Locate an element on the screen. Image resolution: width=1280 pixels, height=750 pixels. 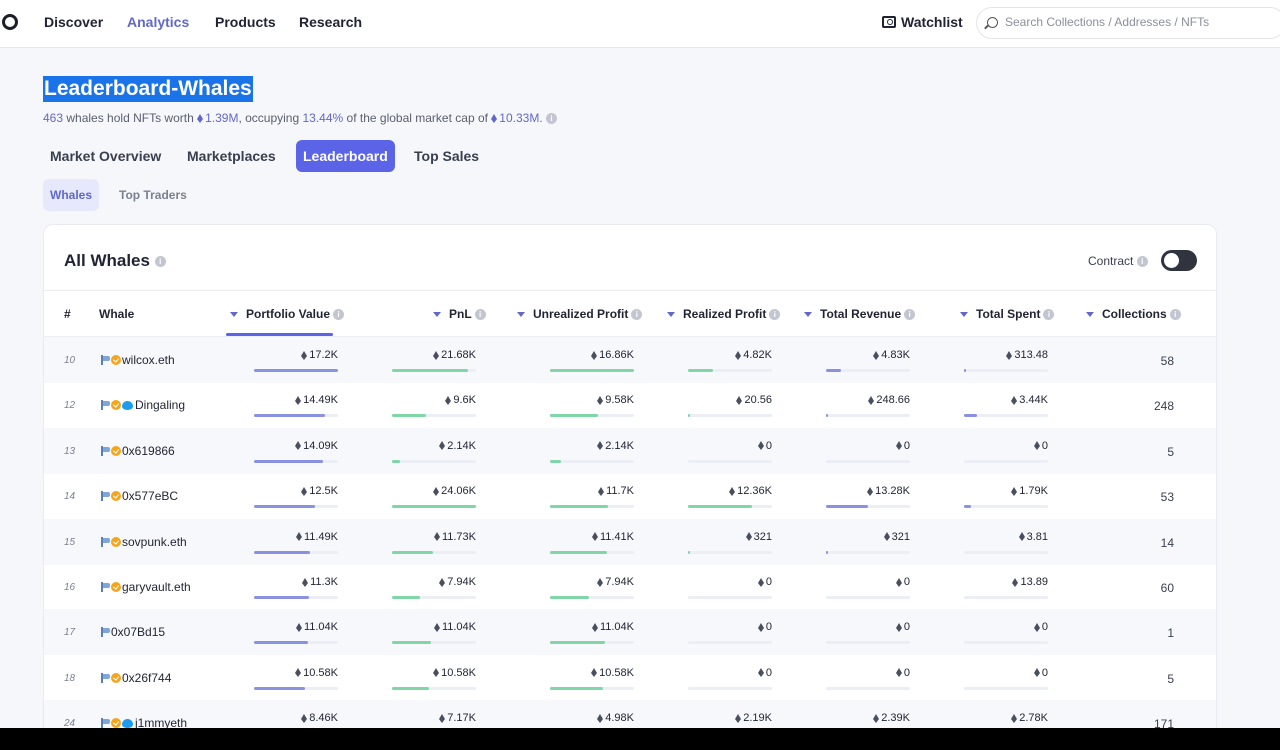
whale-cell: 0x577eBC is located at coordinates (139, 496).